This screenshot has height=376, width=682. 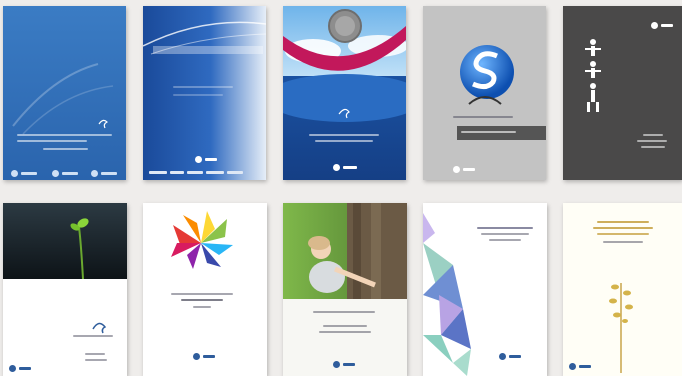 What do you see at coordinates (344, 364) in the screenshot?
I see `cover-8-emblem` at bounding box center [344, 364].